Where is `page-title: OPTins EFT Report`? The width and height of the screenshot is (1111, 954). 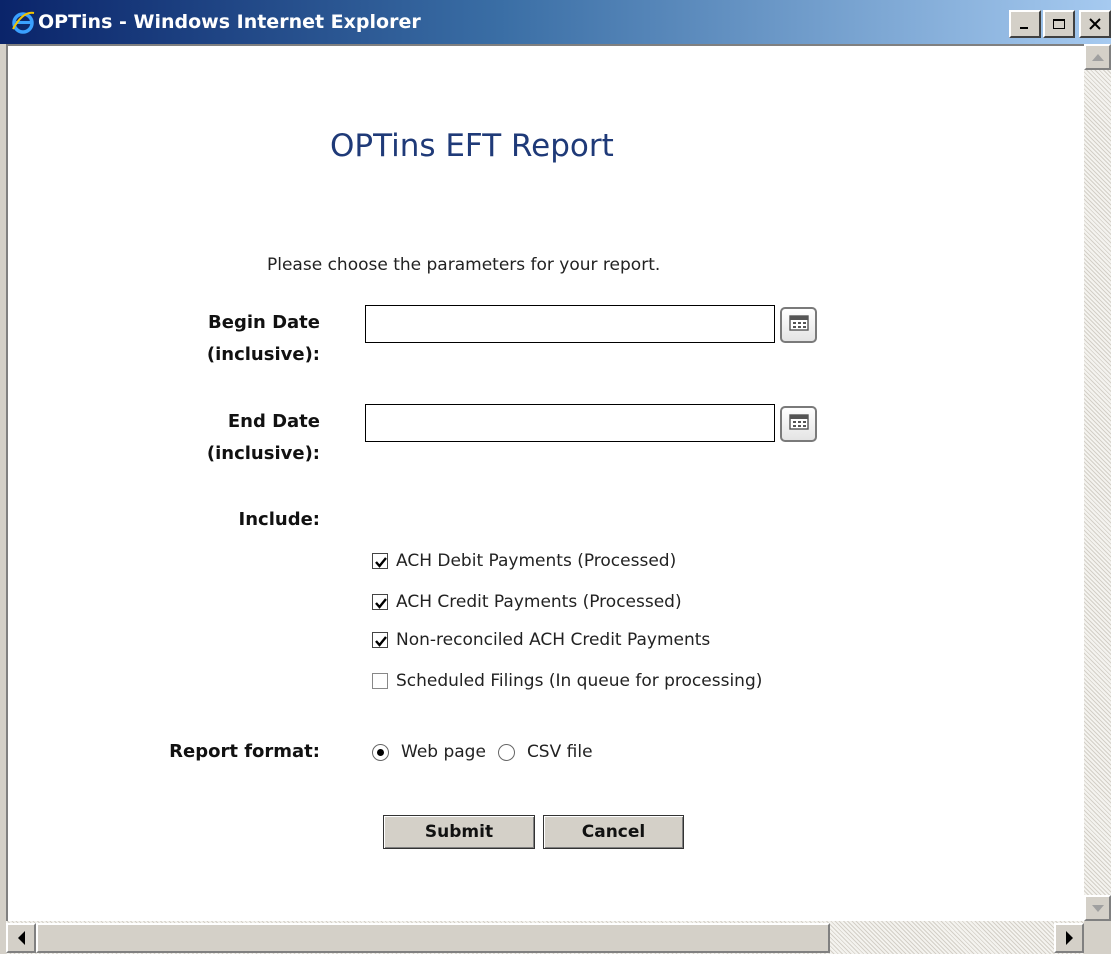
page-title: OPTins EFT Report is located at coordinates (472, 146).